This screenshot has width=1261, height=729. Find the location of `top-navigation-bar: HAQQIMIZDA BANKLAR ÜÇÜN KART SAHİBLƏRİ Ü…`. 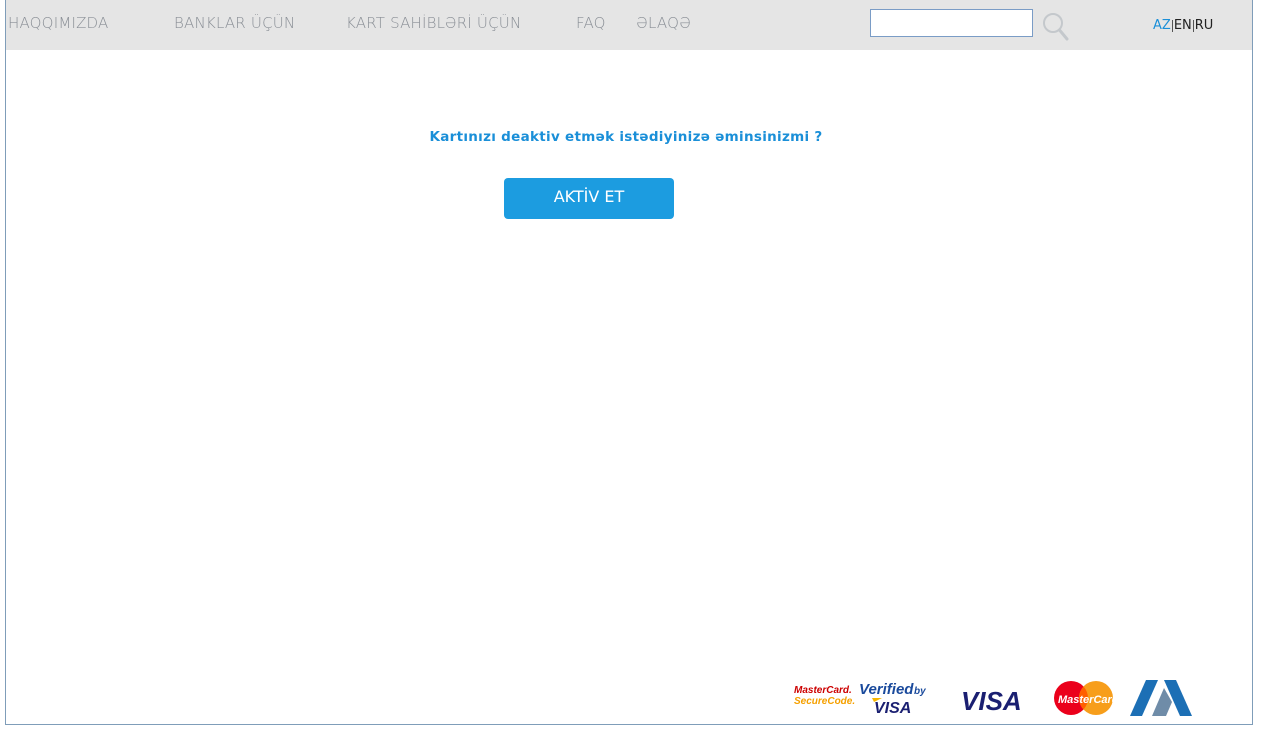

top-navigation-bar: HAQQIMIZDA BANKLAR ÜÇÜN KART SAHİBLƏRİ Ü… is located at coordinates (629, 25).